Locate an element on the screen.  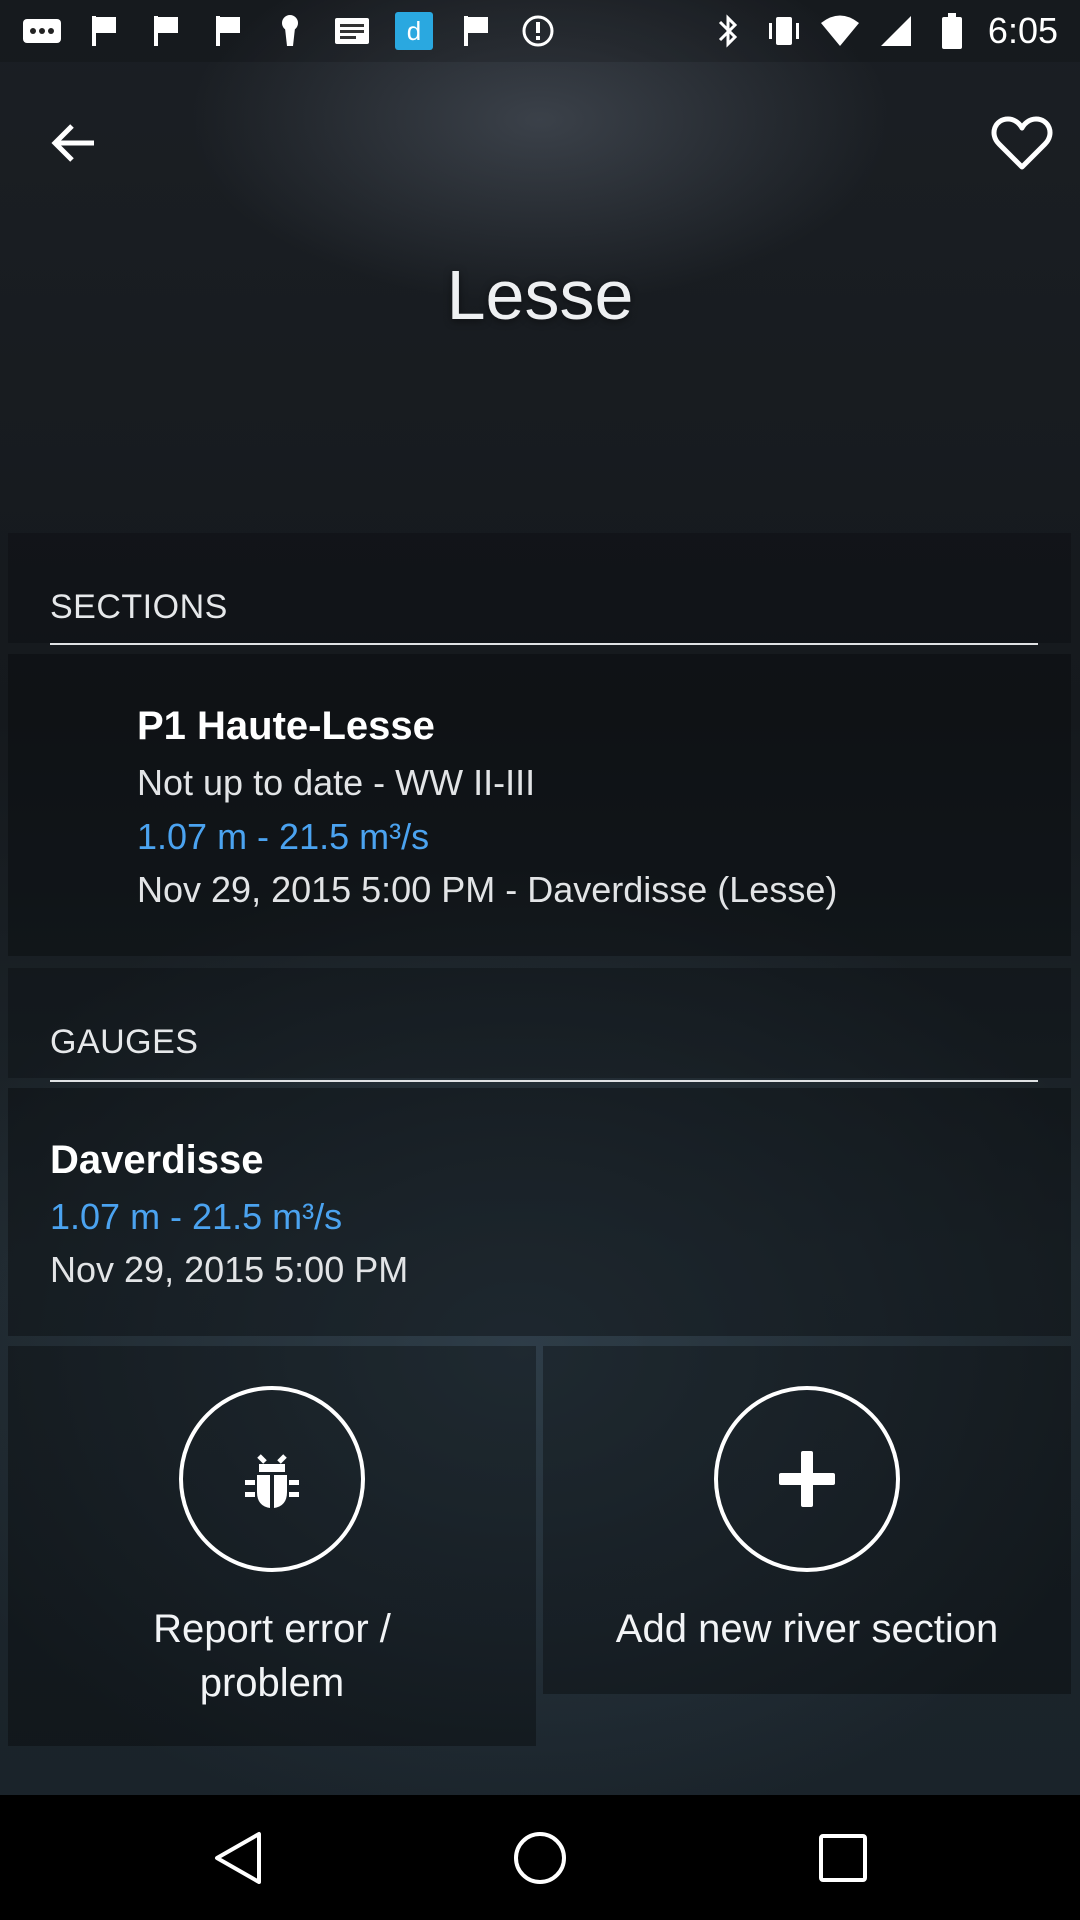
nav-back-triangle-icon is located at coordinates (238, 1857).